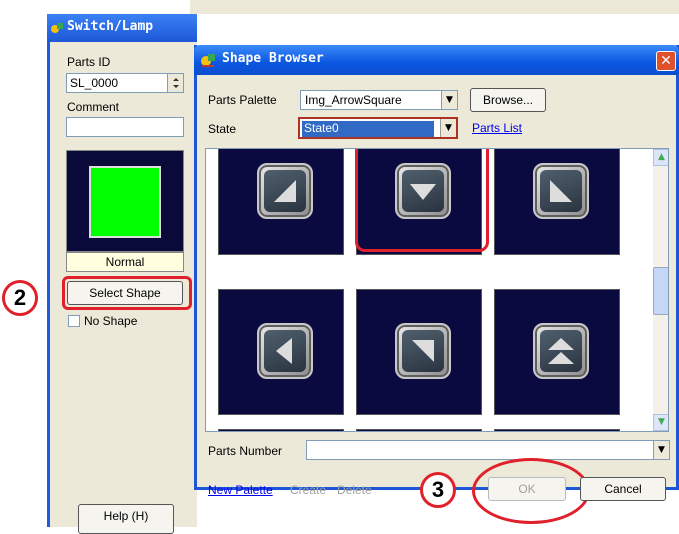 The height and width of the screenshot is (534, 679). I want to click on select-shape-highlight, so click(127, 293).